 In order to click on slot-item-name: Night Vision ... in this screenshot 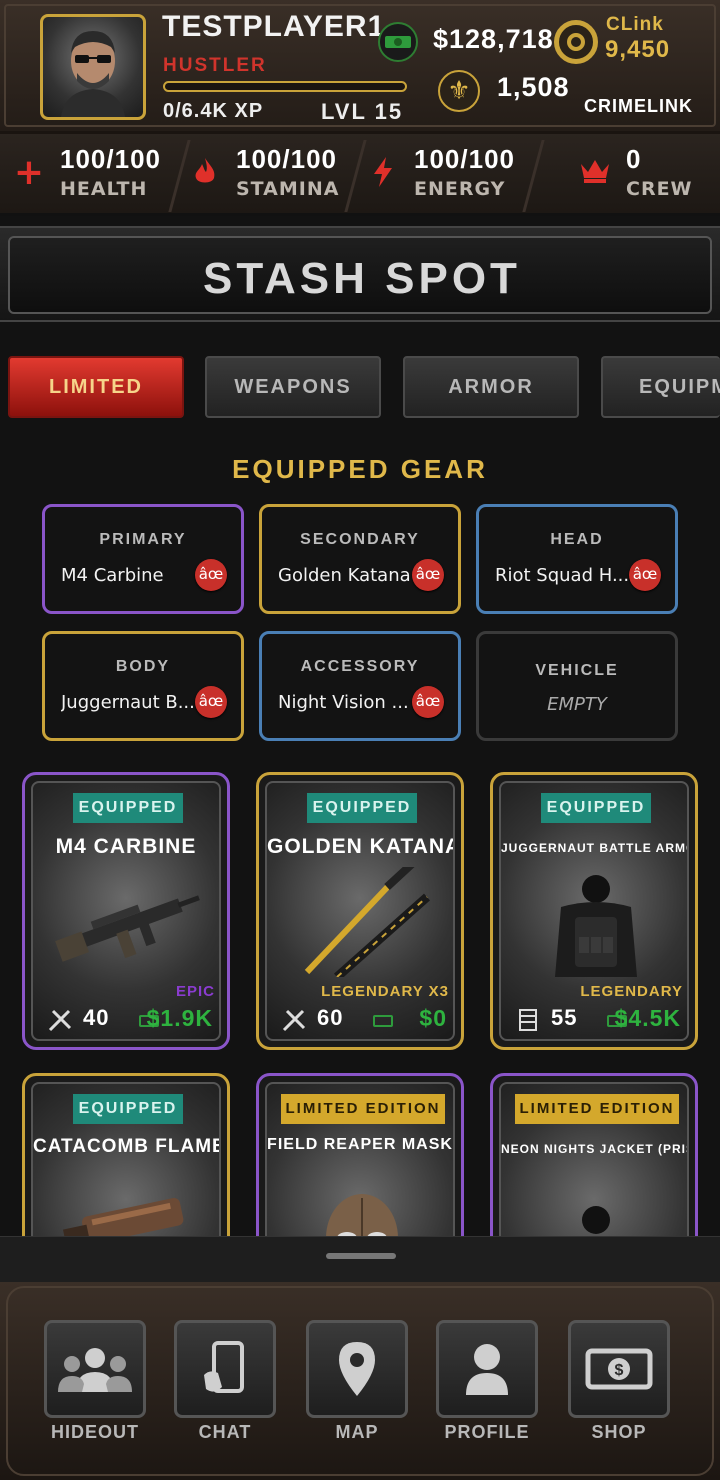, I will do `click(343, 702)`.